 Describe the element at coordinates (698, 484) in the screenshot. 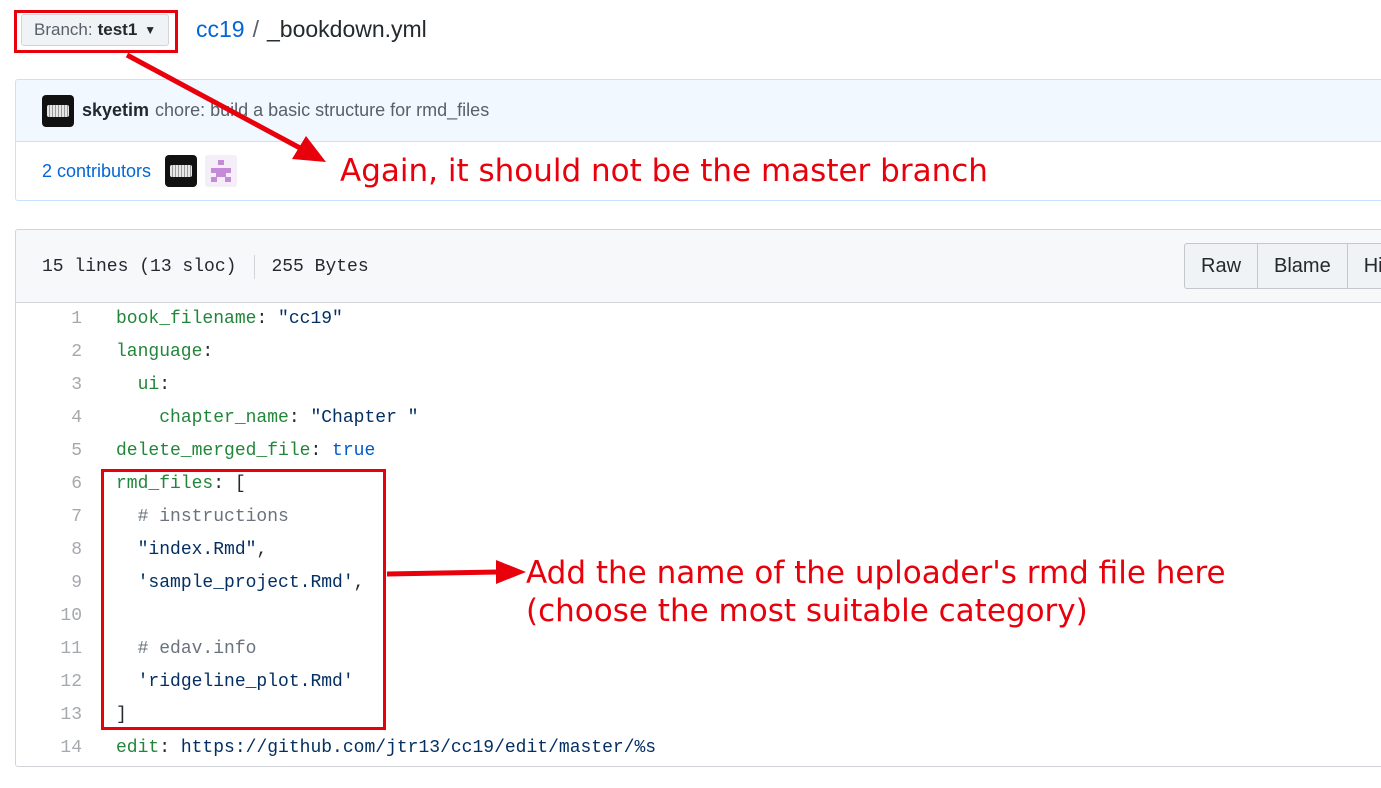

I see `code-line: 6 rmd_files: [` at that location.